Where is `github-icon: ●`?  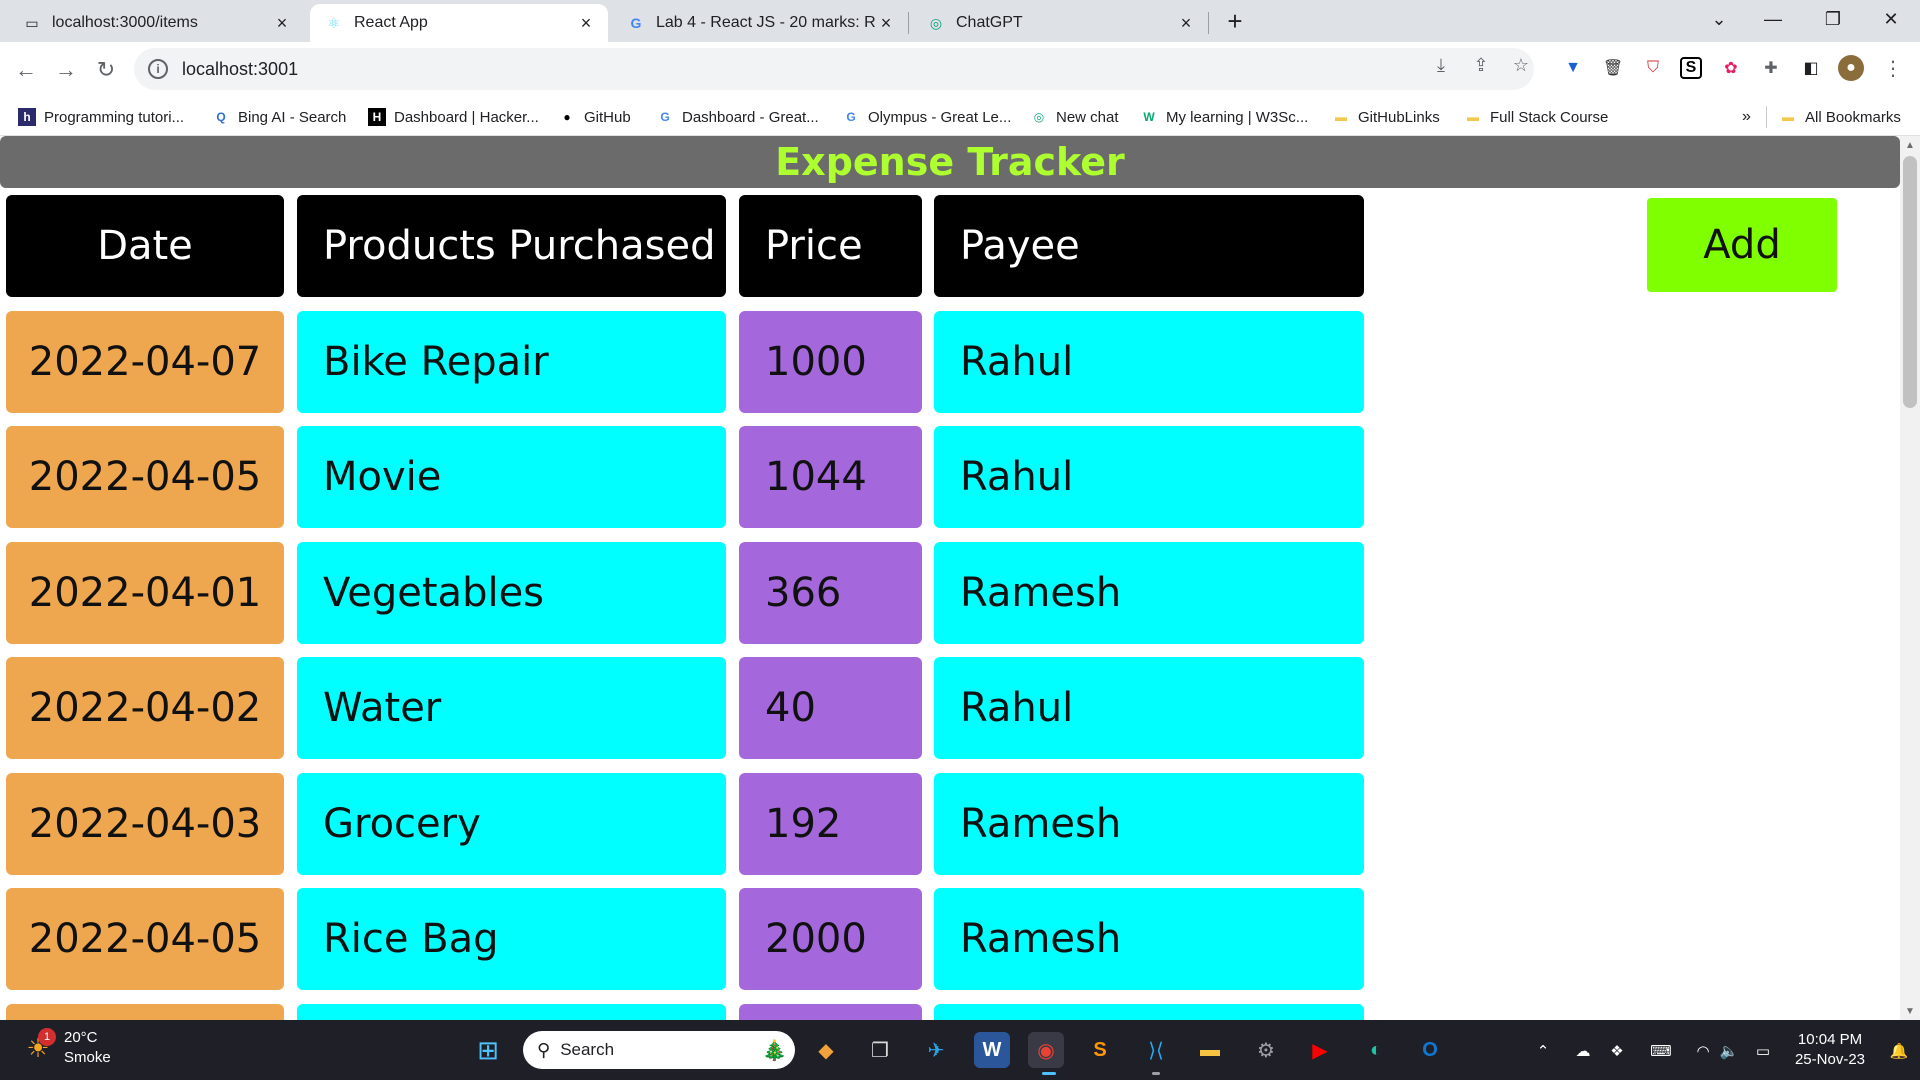 github-icon: ● is located at coordinates (567, 117).